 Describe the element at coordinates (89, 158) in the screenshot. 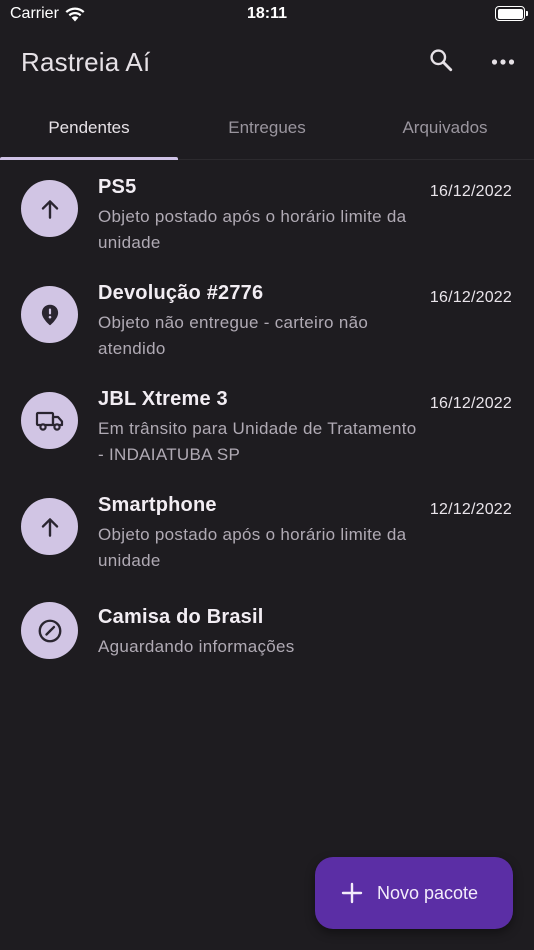

I see `tab-indicator` at that location.